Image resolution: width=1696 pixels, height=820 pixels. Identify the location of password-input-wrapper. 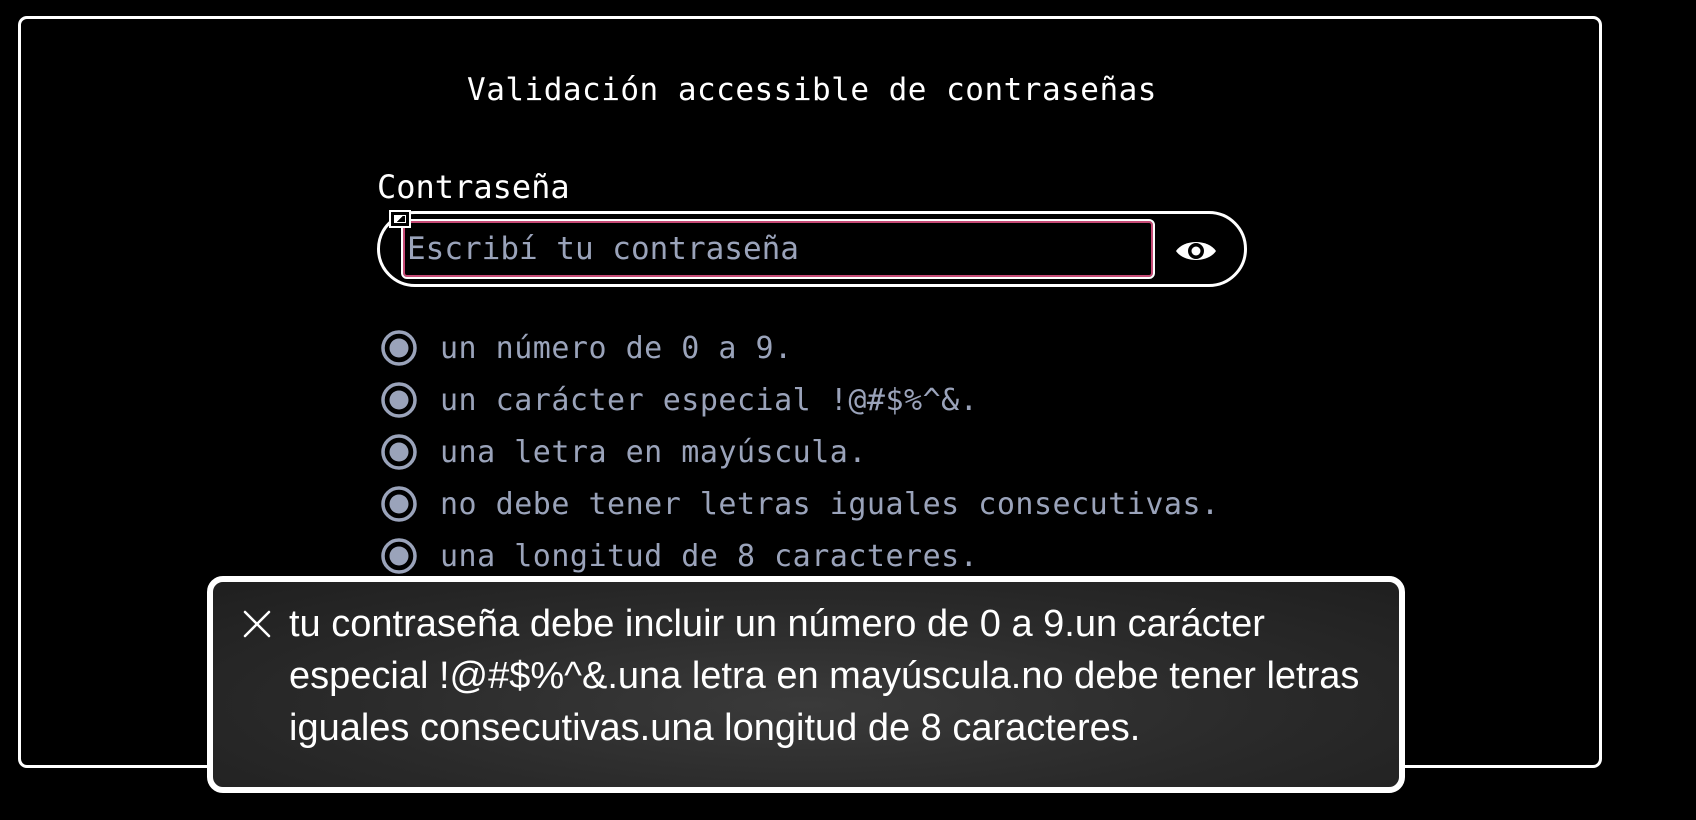
(778, 249).